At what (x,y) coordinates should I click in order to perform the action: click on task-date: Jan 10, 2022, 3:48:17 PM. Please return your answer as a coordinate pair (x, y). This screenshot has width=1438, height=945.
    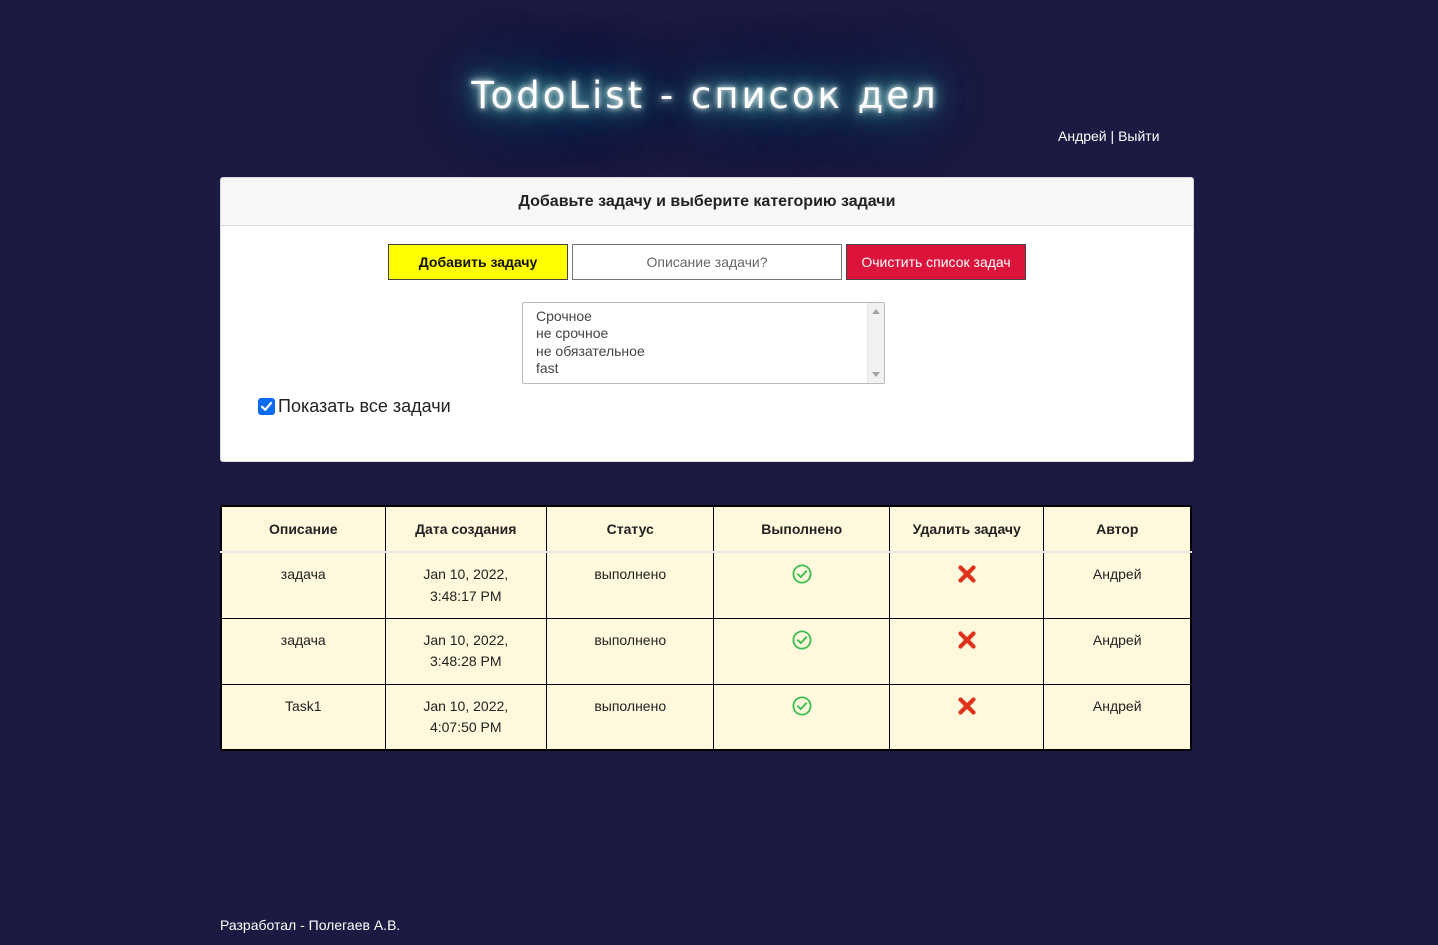
    Looking at the image, I should click on (465, 585).